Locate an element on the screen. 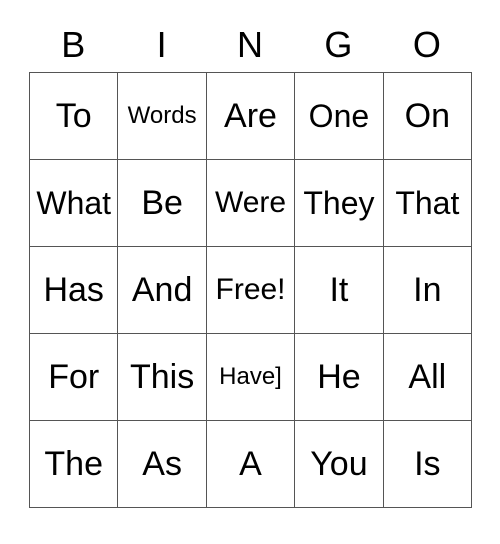  bingo-cell-label: In is located at coordinates (427, 290).